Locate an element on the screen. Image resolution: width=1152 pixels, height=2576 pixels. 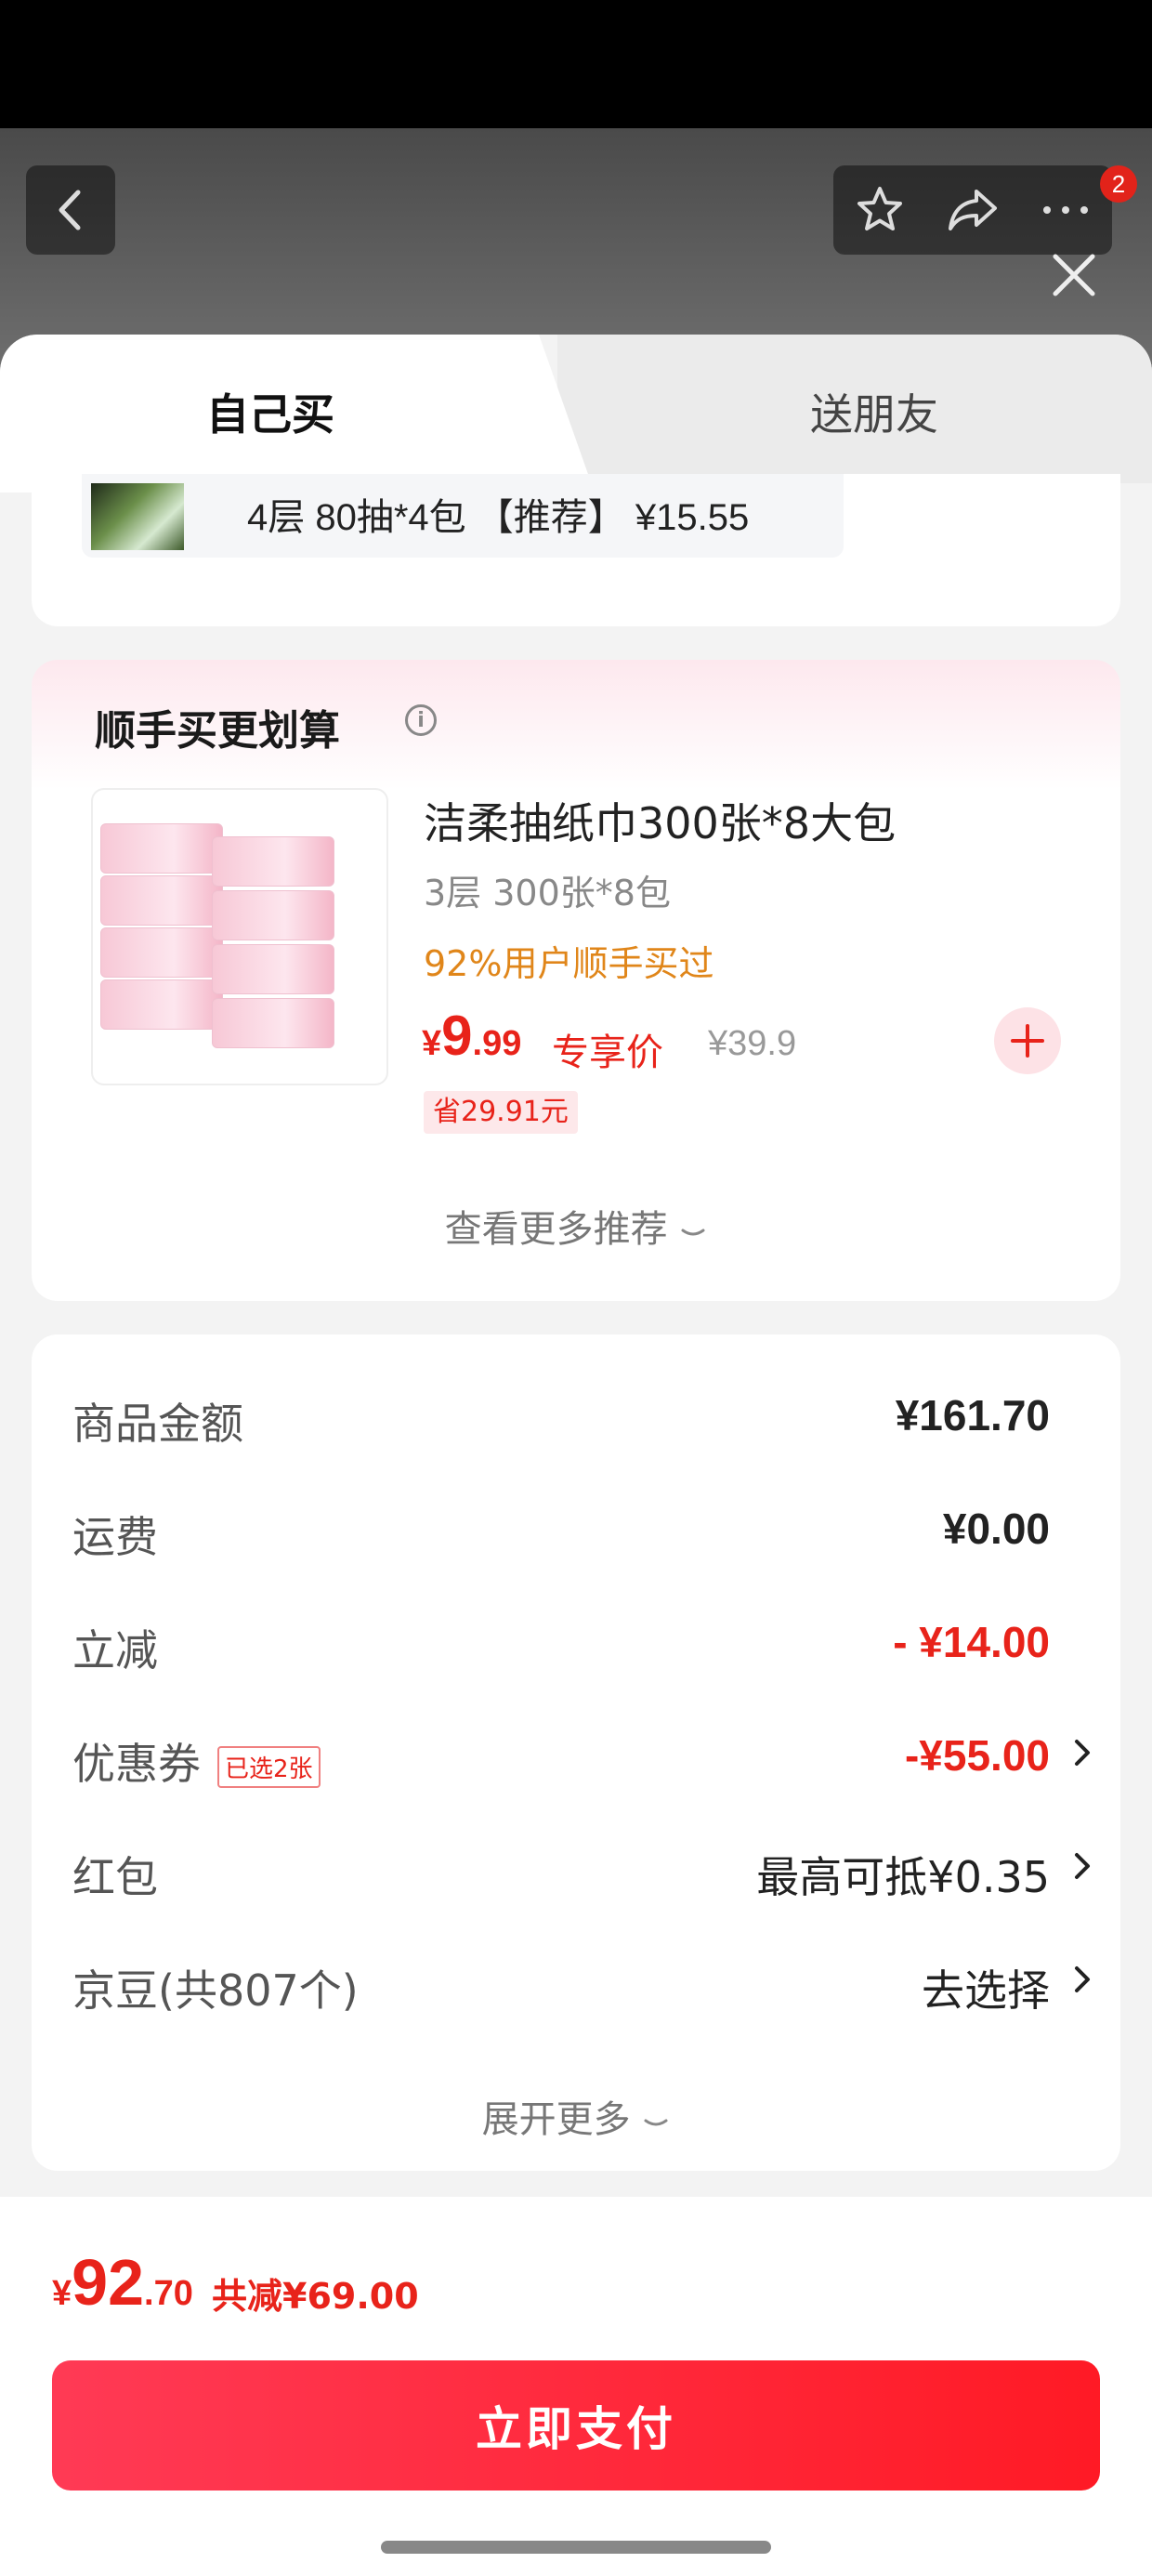
see-more-recommendations: 查看更多推荐 is located at coordinates (576, 1226).